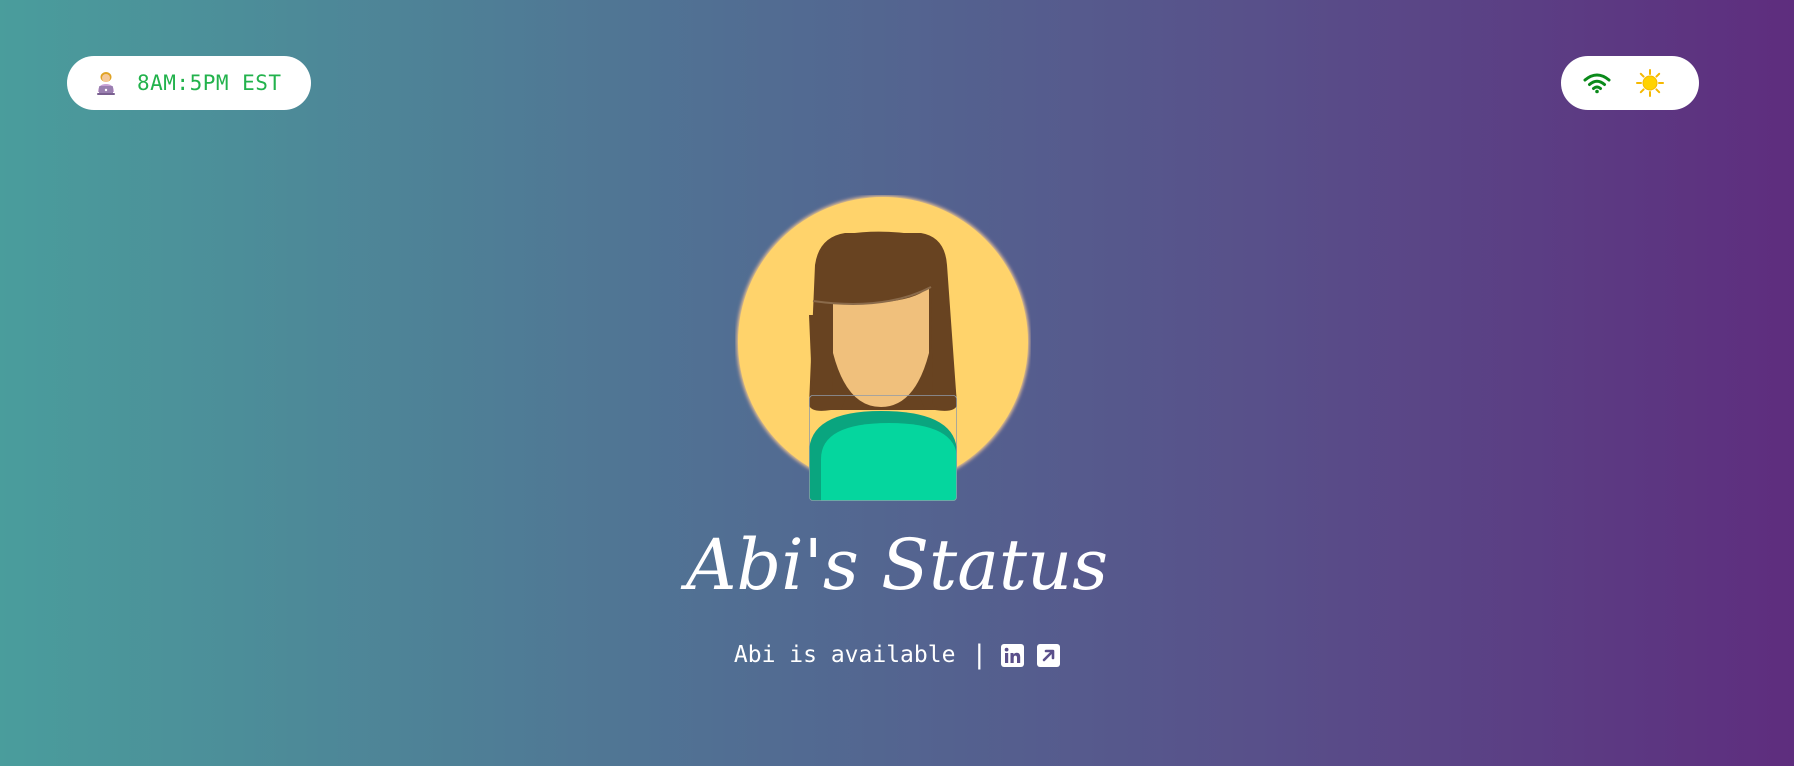 Image resolution: width=1794 pixels, height=766 pixels. I want to click on status-indicators-pill, so click(1630, 83).